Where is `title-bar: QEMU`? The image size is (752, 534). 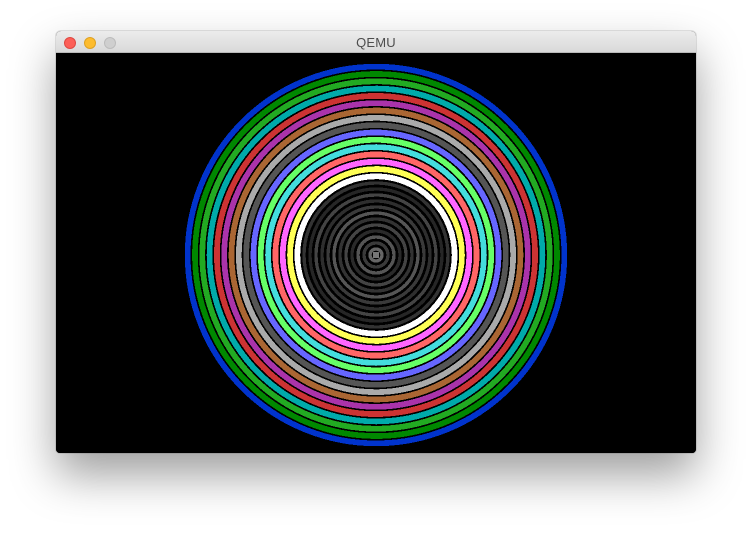 title-bar: QEMU is located at coordinates (376, 42).